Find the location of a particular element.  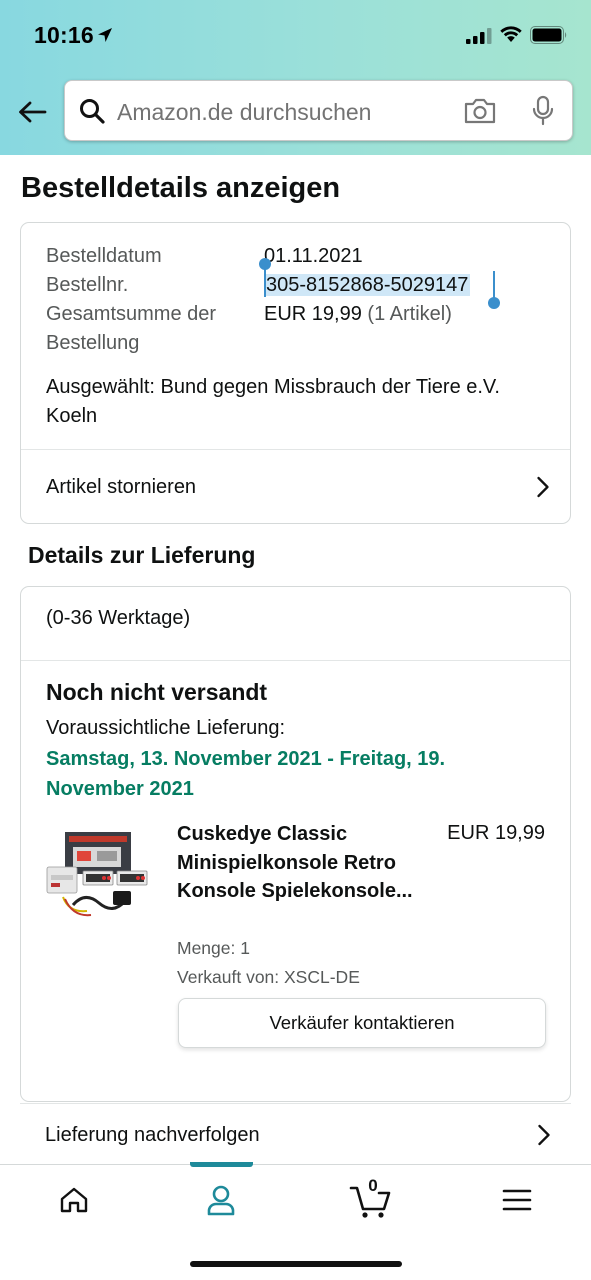

tab-cart: 0 is located at coordinates (371, 1200).